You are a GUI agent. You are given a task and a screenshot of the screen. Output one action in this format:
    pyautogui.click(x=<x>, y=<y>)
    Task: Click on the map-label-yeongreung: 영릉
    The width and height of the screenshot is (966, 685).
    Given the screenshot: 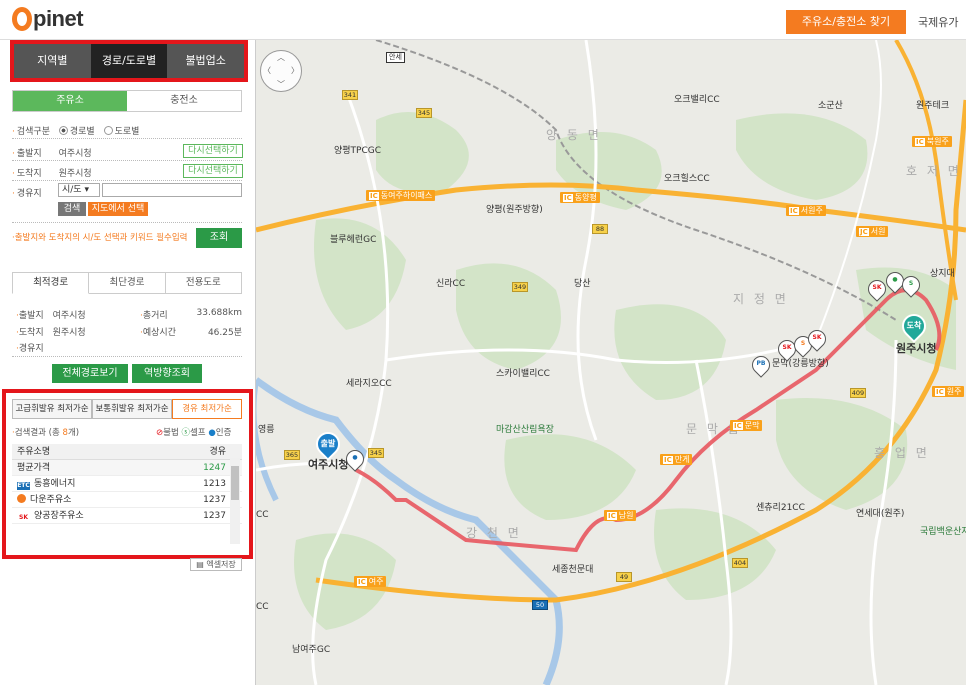 What is the action you would take?
    pyautogui.click(x=266, y=430)
    